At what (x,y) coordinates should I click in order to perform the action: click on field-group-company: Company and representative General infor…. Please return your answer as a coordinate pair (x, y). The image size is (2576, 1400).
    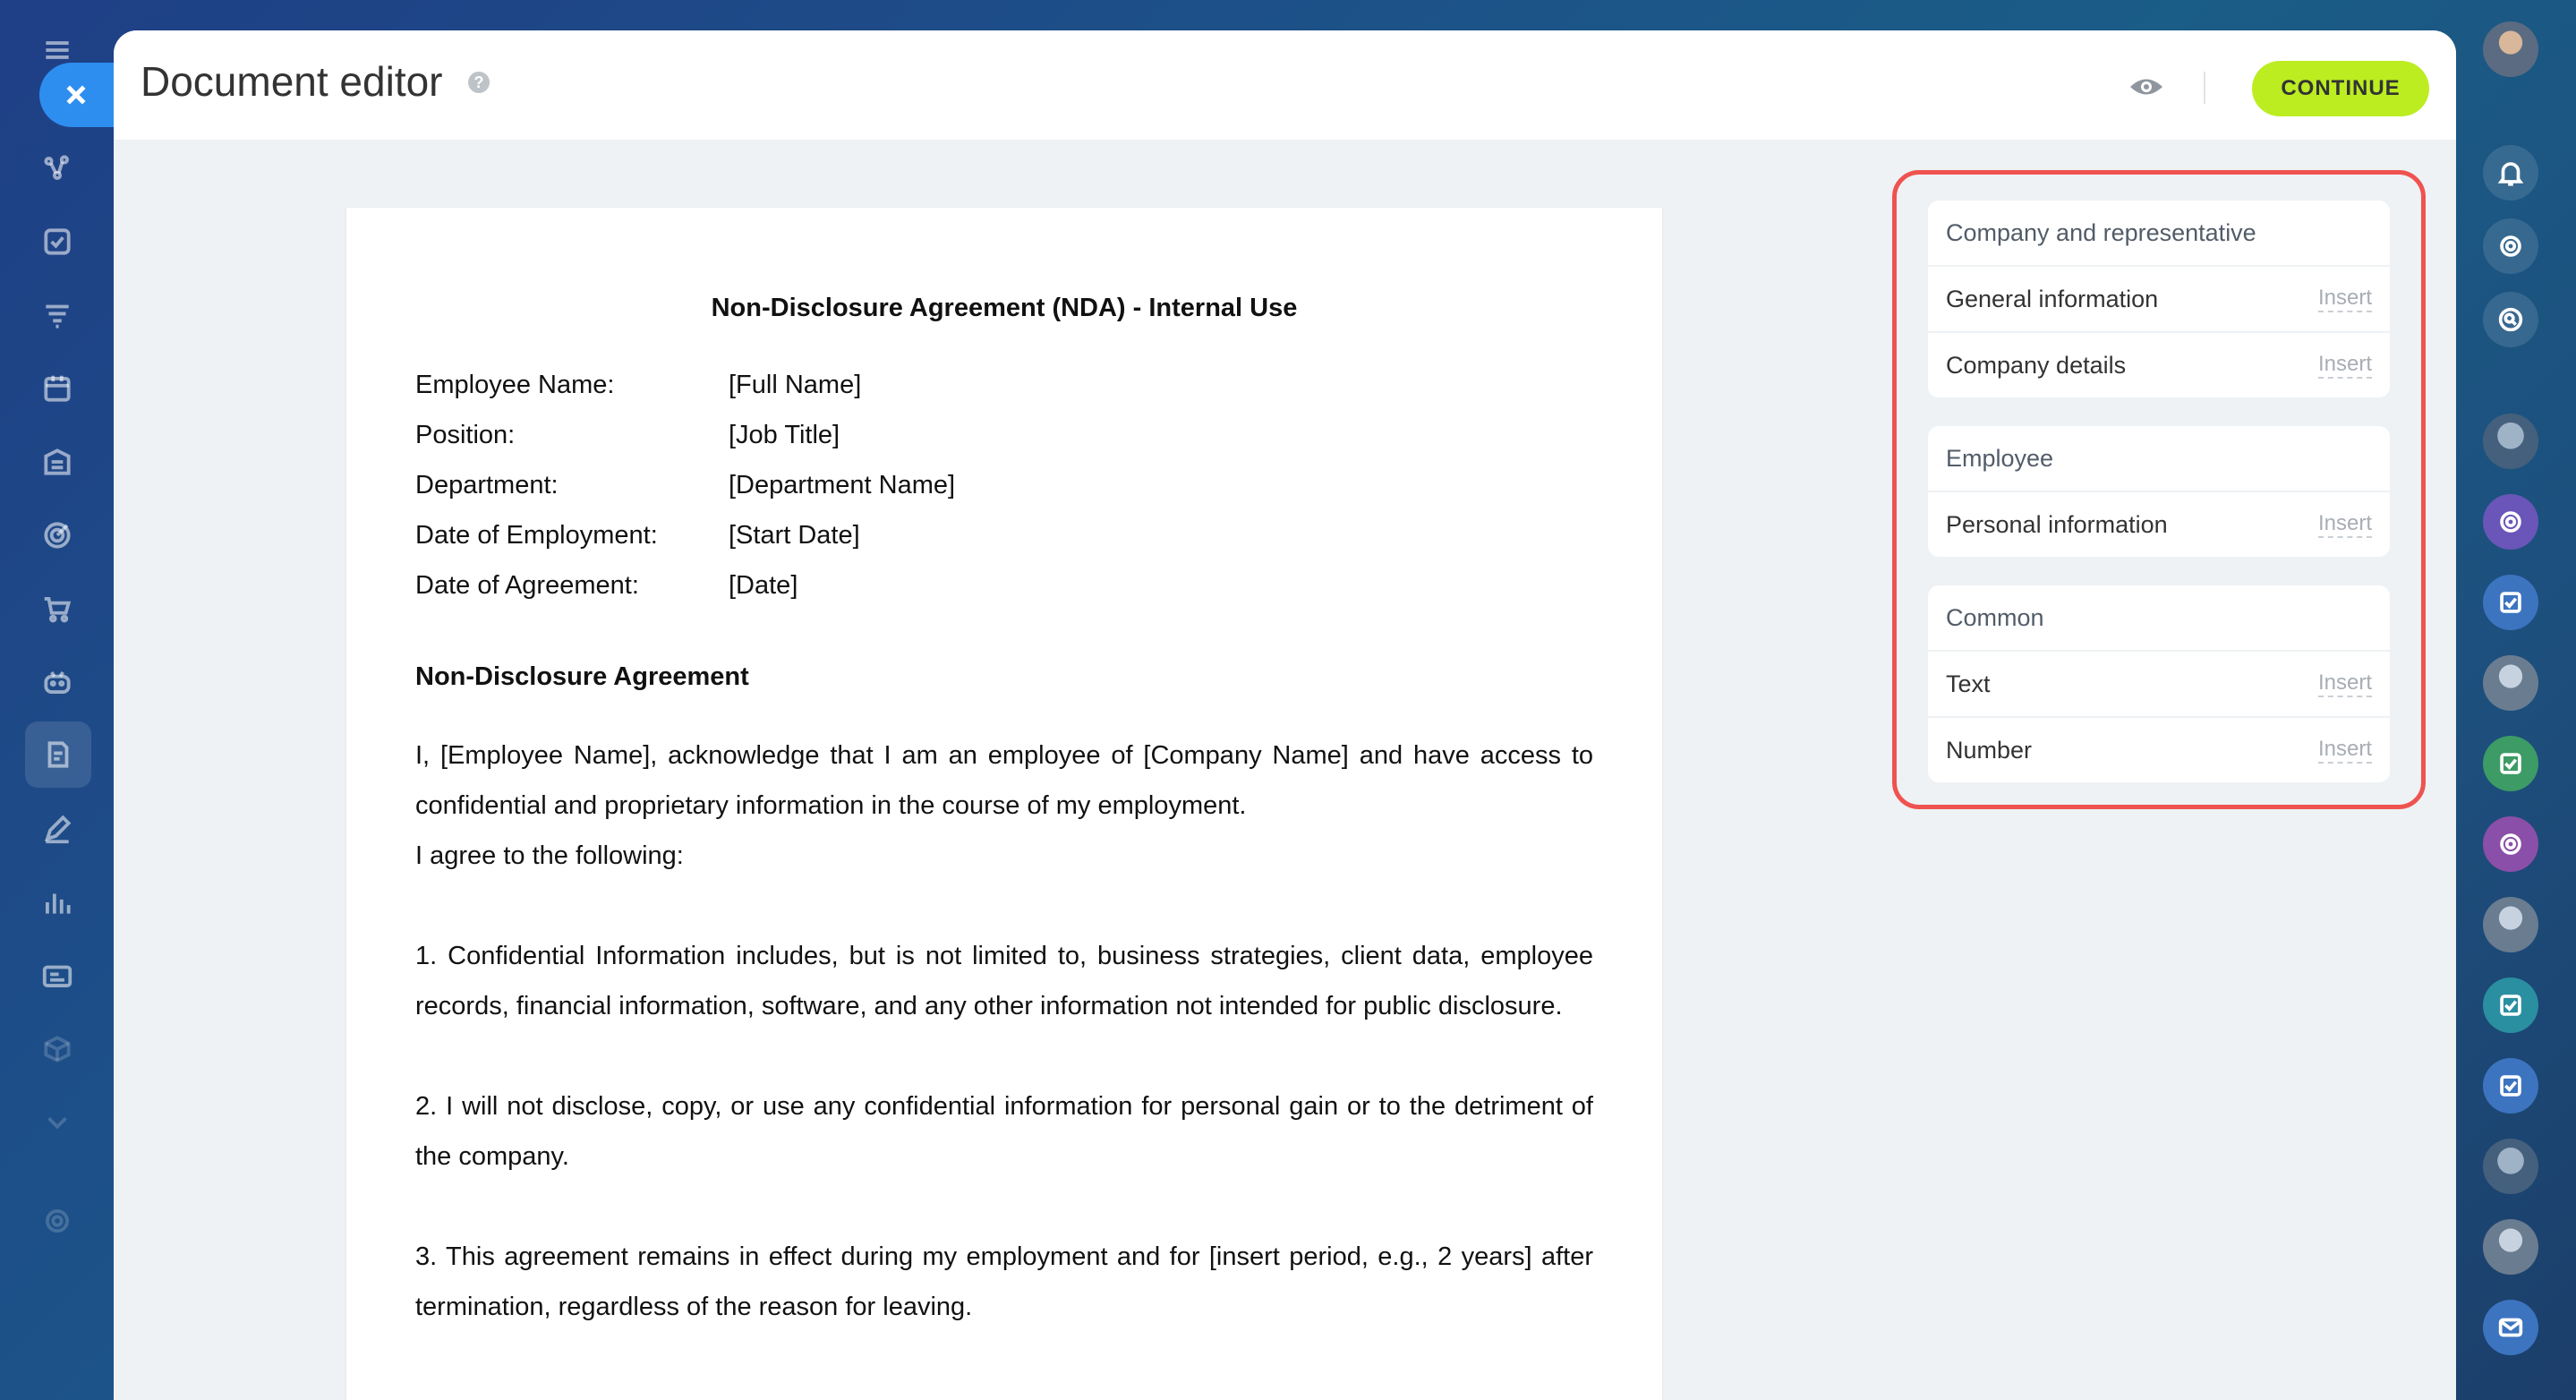
    Looking at the image, I should click on (2159, 299).